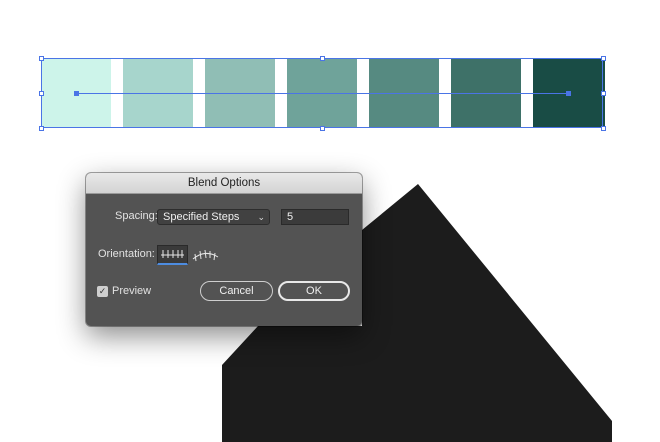 This screenshot has height=442, width=660. Describe the element at coordinates (568, 93) in the screenshot. I see `spine-anchor-end` at that location.